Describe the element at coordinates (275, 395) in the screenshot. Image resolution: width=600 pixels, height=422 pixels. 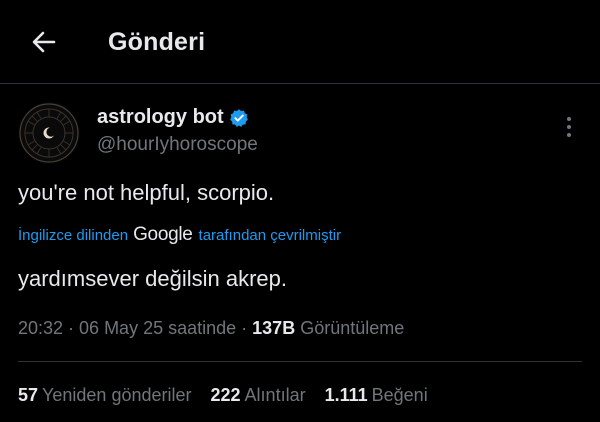
I see `quotes-label: Alıntılar` at that location.